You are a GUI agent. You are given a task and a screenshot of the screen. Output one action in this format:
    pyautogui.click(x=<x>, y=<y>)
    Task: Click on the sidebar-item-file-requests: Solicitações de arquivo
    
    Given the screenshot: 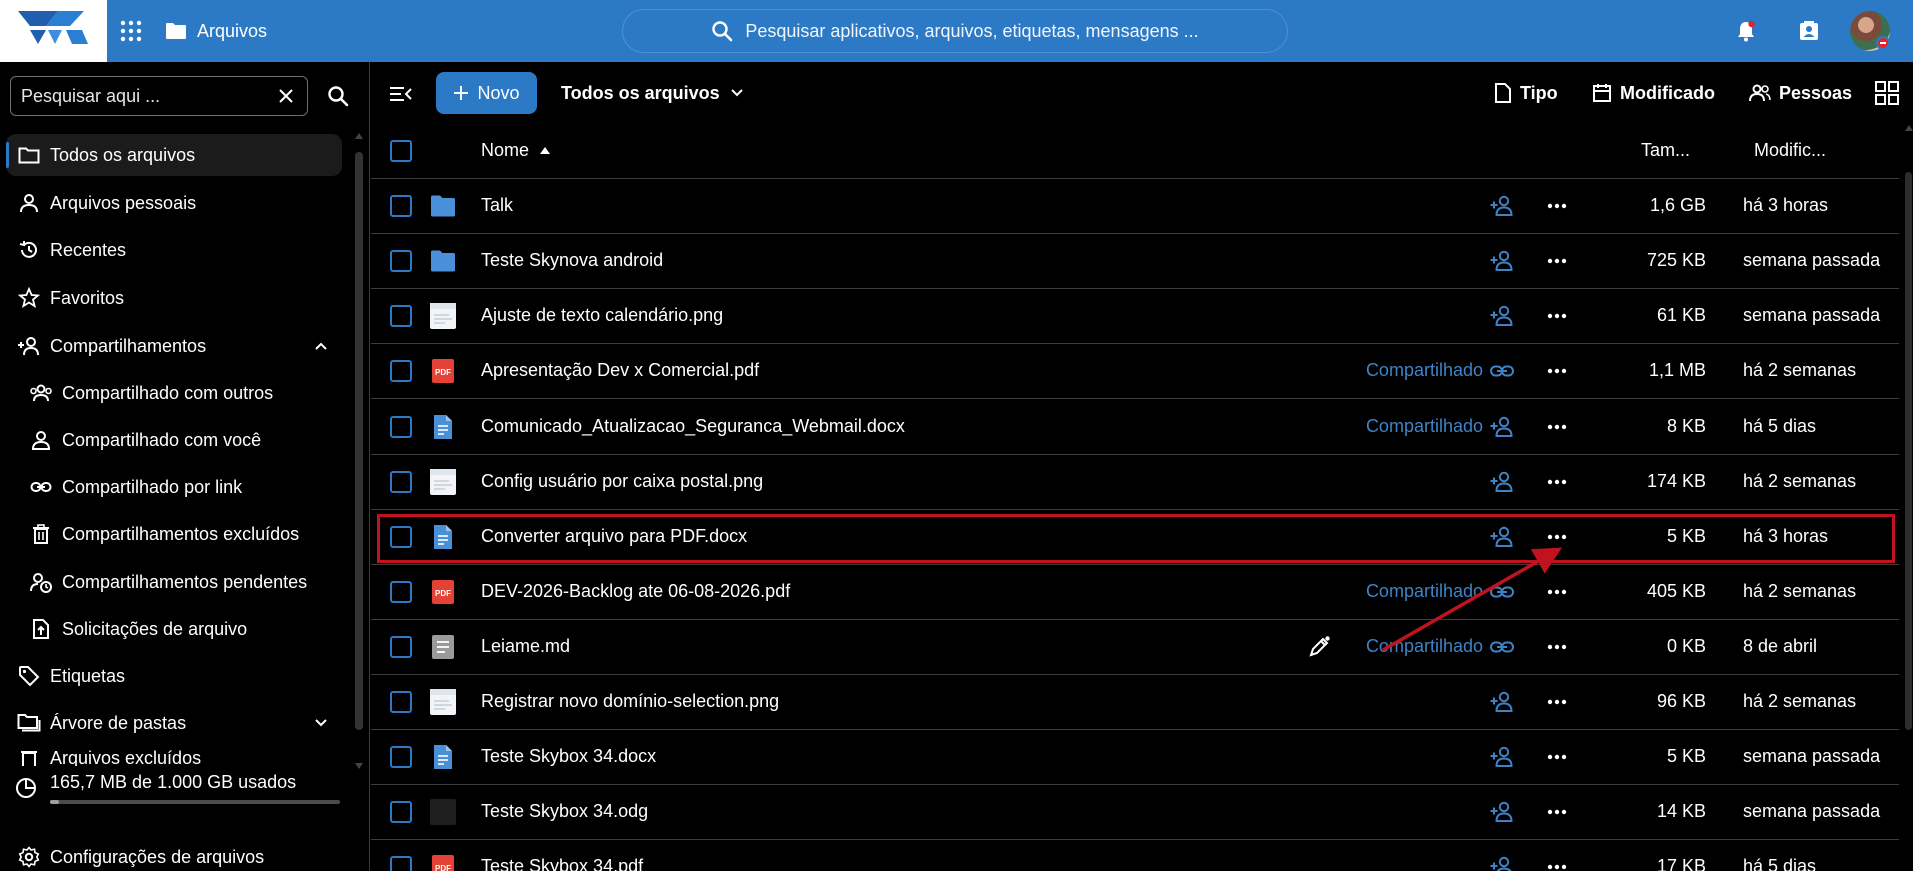 What is the action you would take?
    pyautogui.click(x=180, y=629)
    